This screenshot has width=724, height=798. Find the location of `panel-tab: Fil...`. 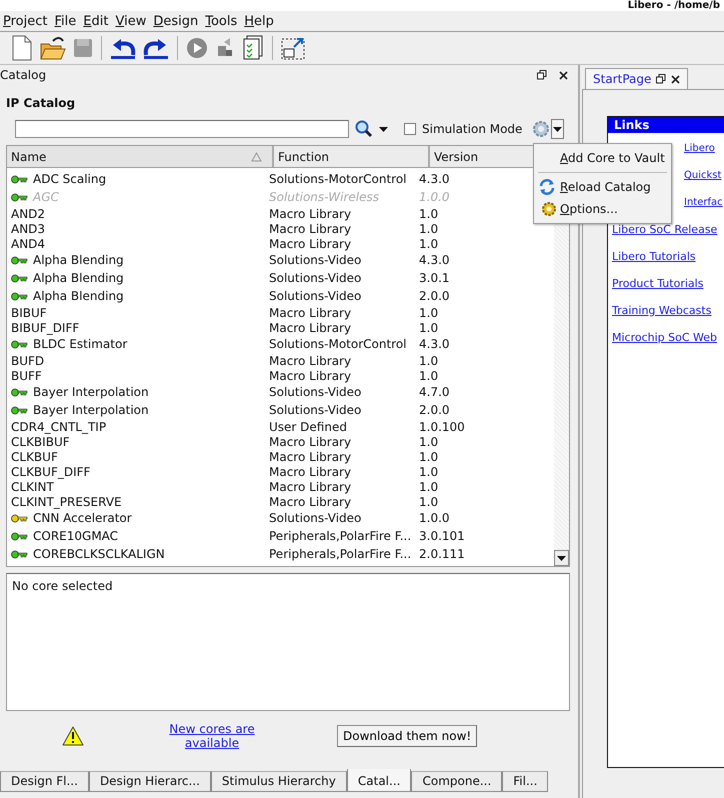

panel-tab: Fil... is located at coordinates (525, 781).